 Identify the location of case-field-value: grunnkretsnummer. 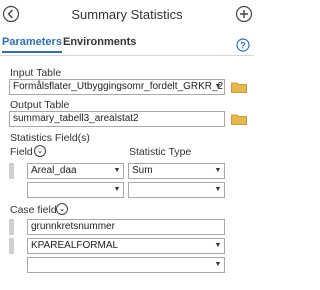
(73, 226).